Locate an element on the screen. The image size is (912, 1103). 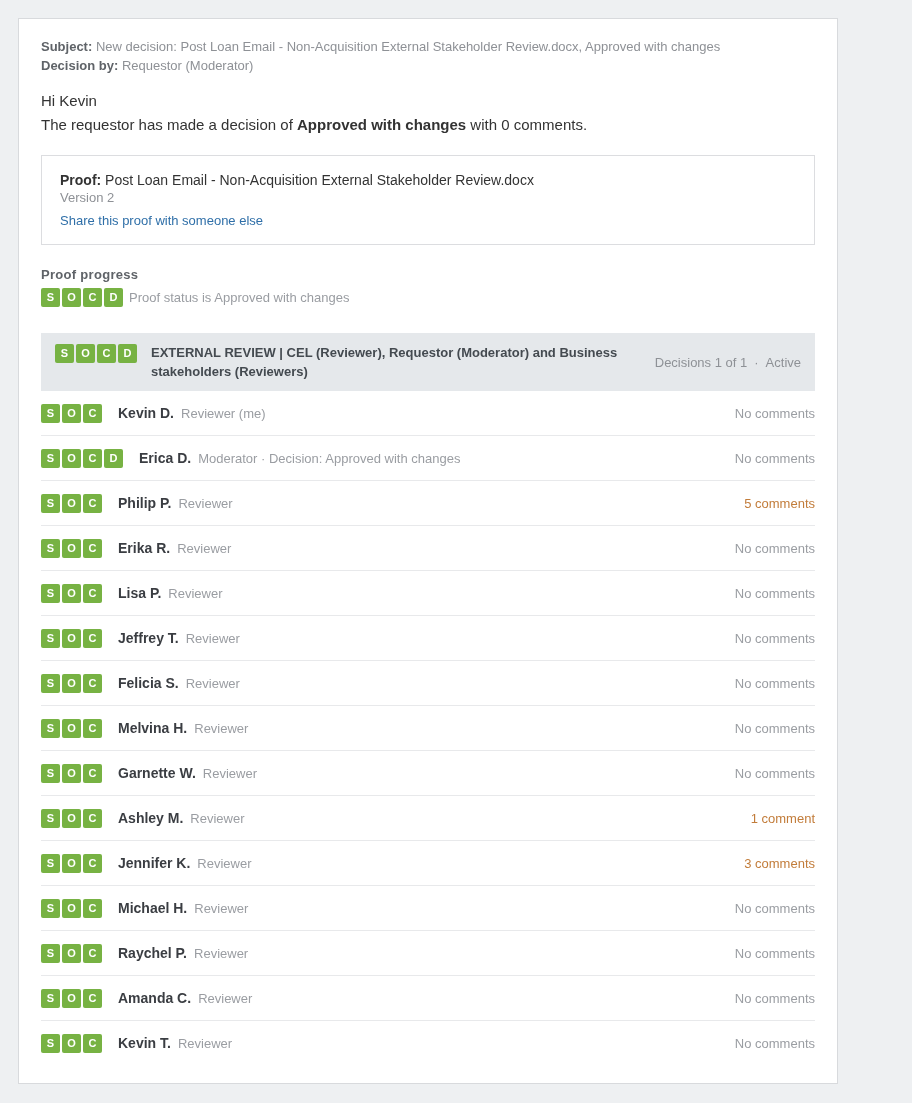
reviewer-name: Felicia S. is located at coordinates (148, 683).